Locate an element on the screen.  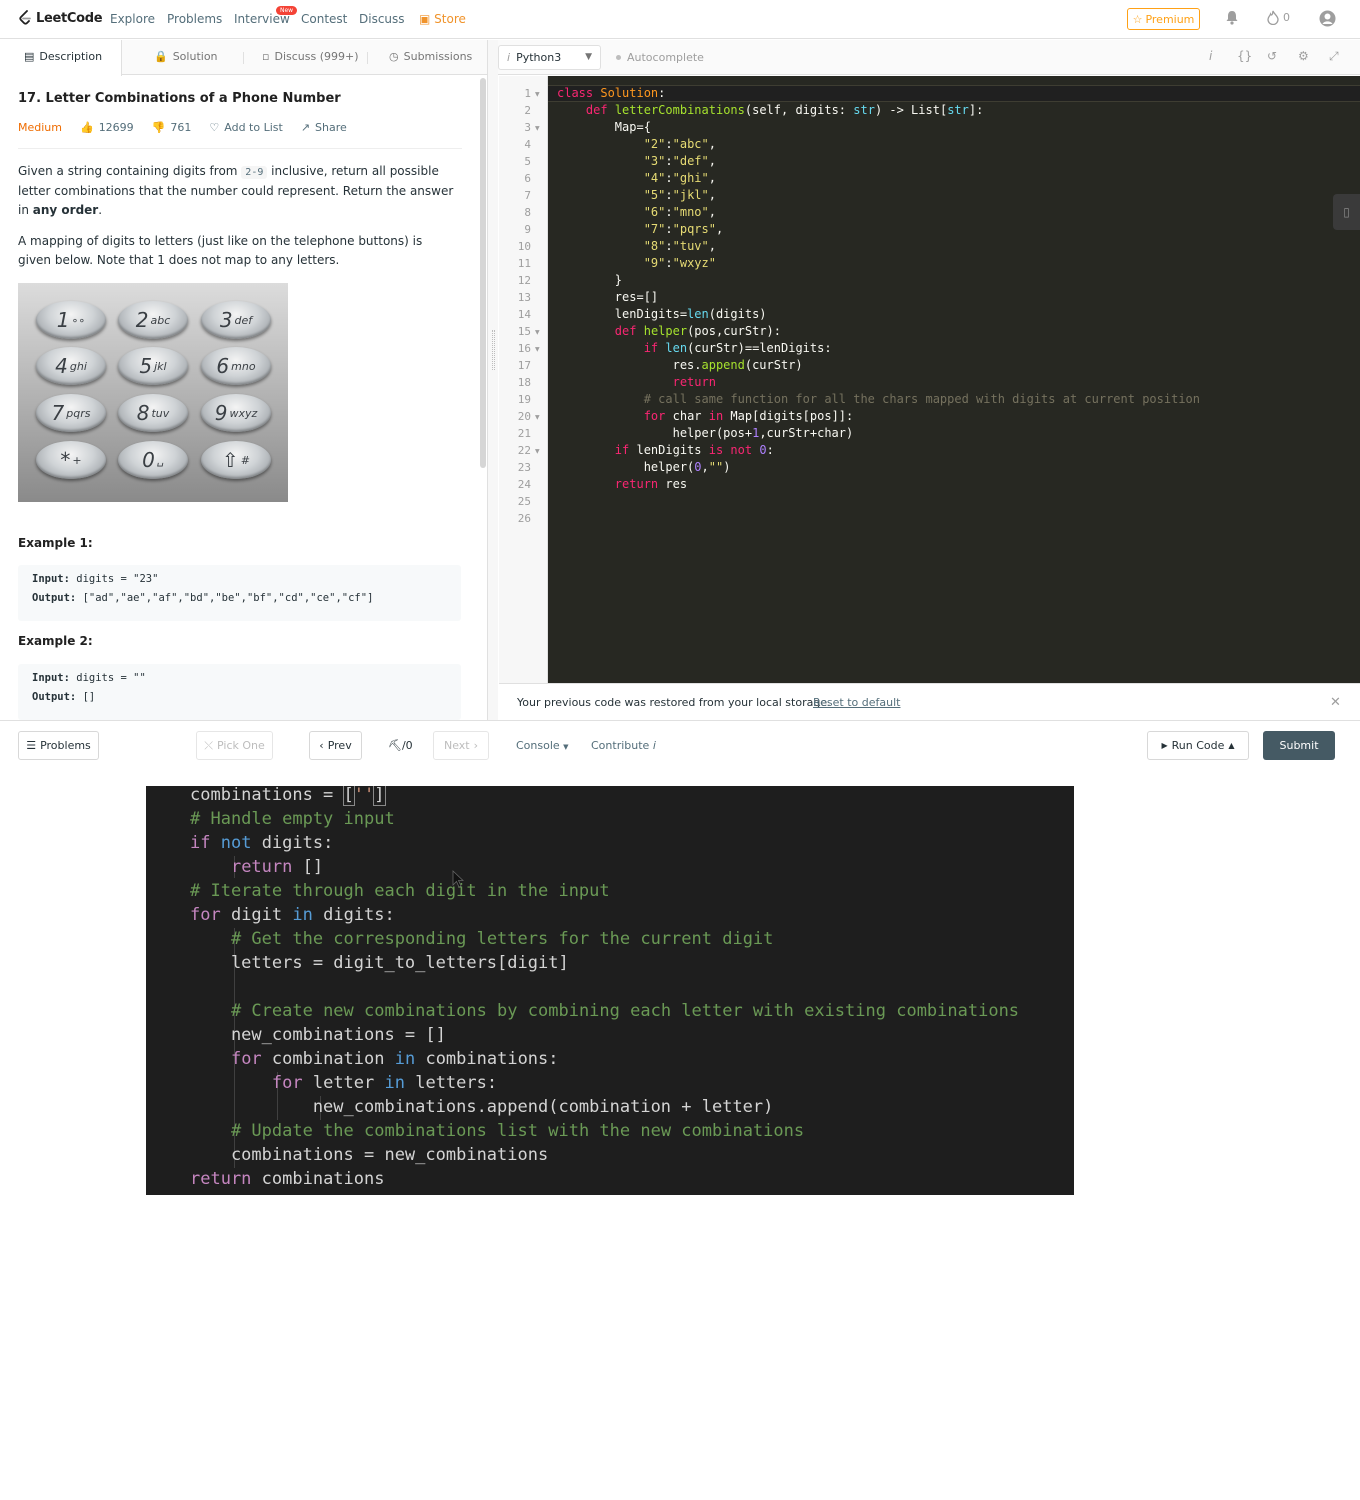
leetcode-logo: LeetCode is located at coordinates (60, 18).